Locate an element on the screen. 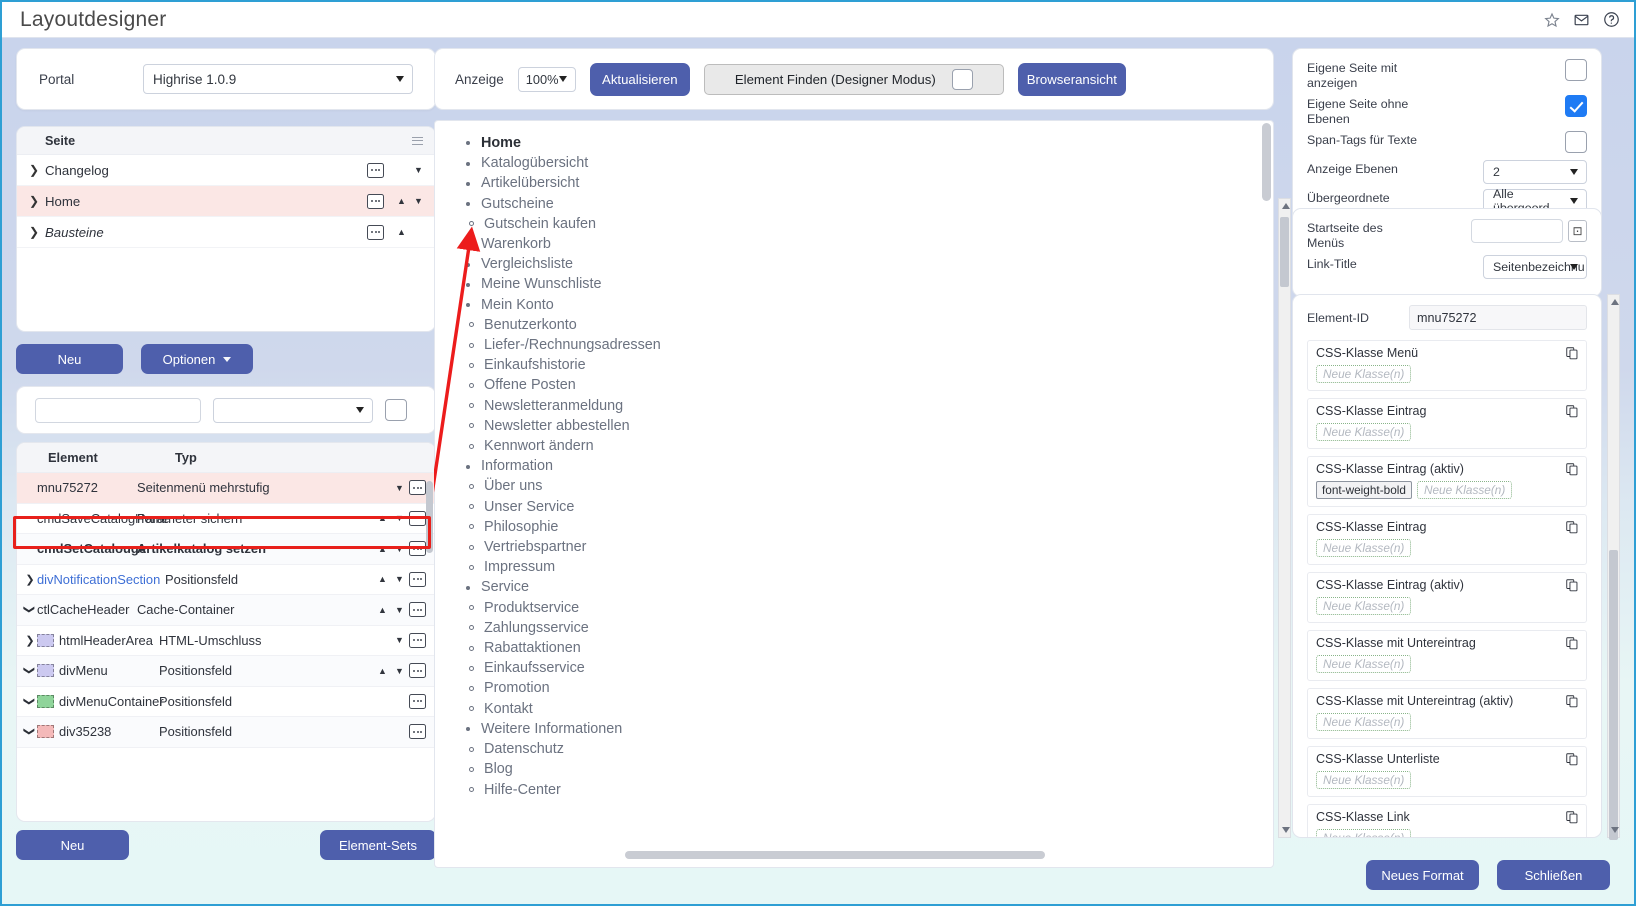  table-row: ❯ divMenuContainer Positionsfeld is located at coordinates (226, 702).